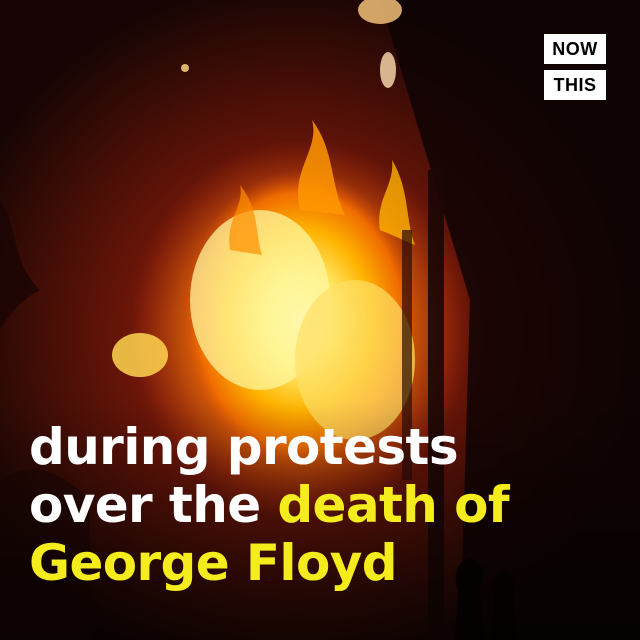  Describe the element at coordinates (575, 67) in the screenshot. I see `nowthis-logo: NOW THIS` at that location.